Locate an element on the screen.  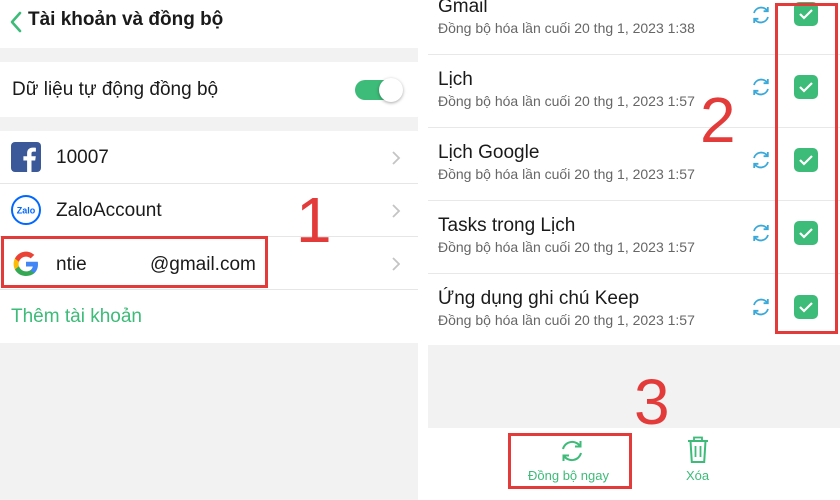
account-label: ZaloAccount is located at coordinates (109, 210).